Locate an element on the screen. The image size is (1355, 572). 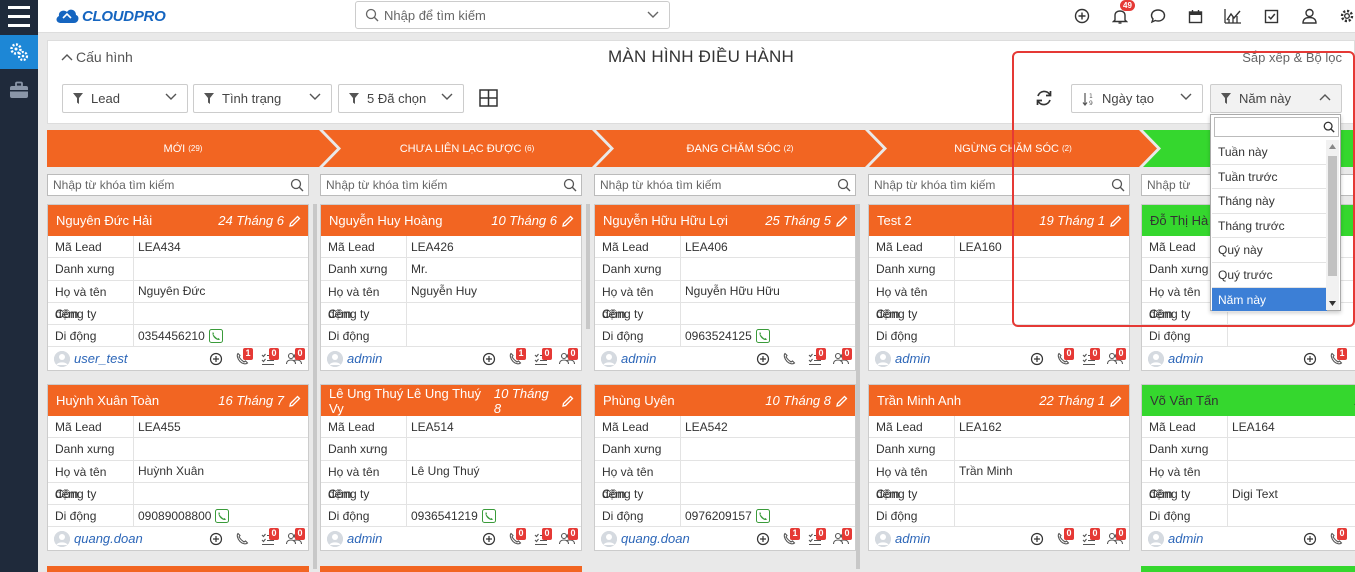
lead-name: Võ Văn Tấn is located at coordinates (1184, 400).